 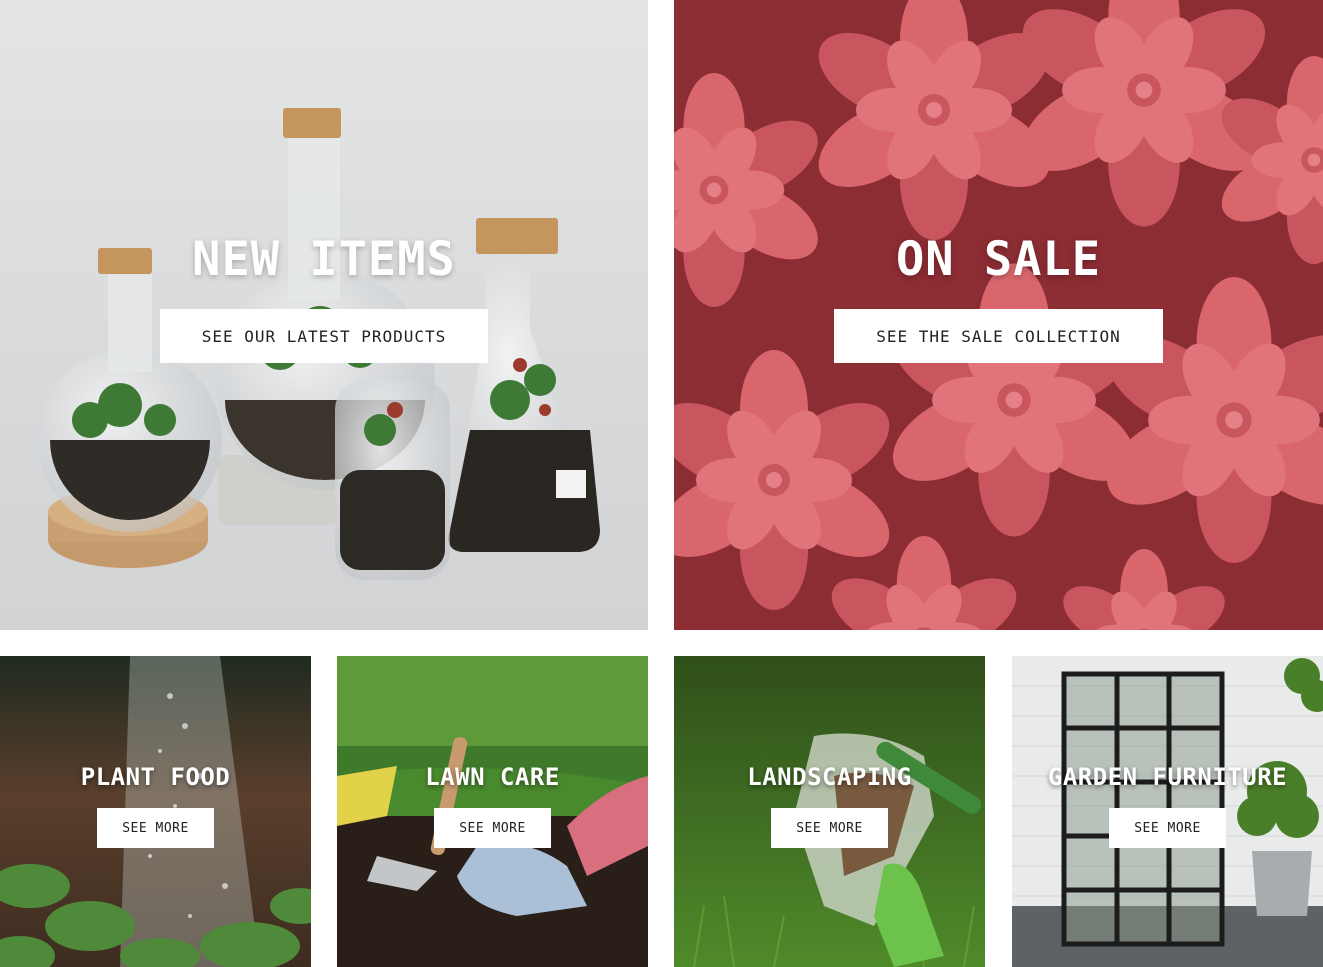 I want to click on plant-food-title: PLANT FOOD, so click(x=155, y=777).